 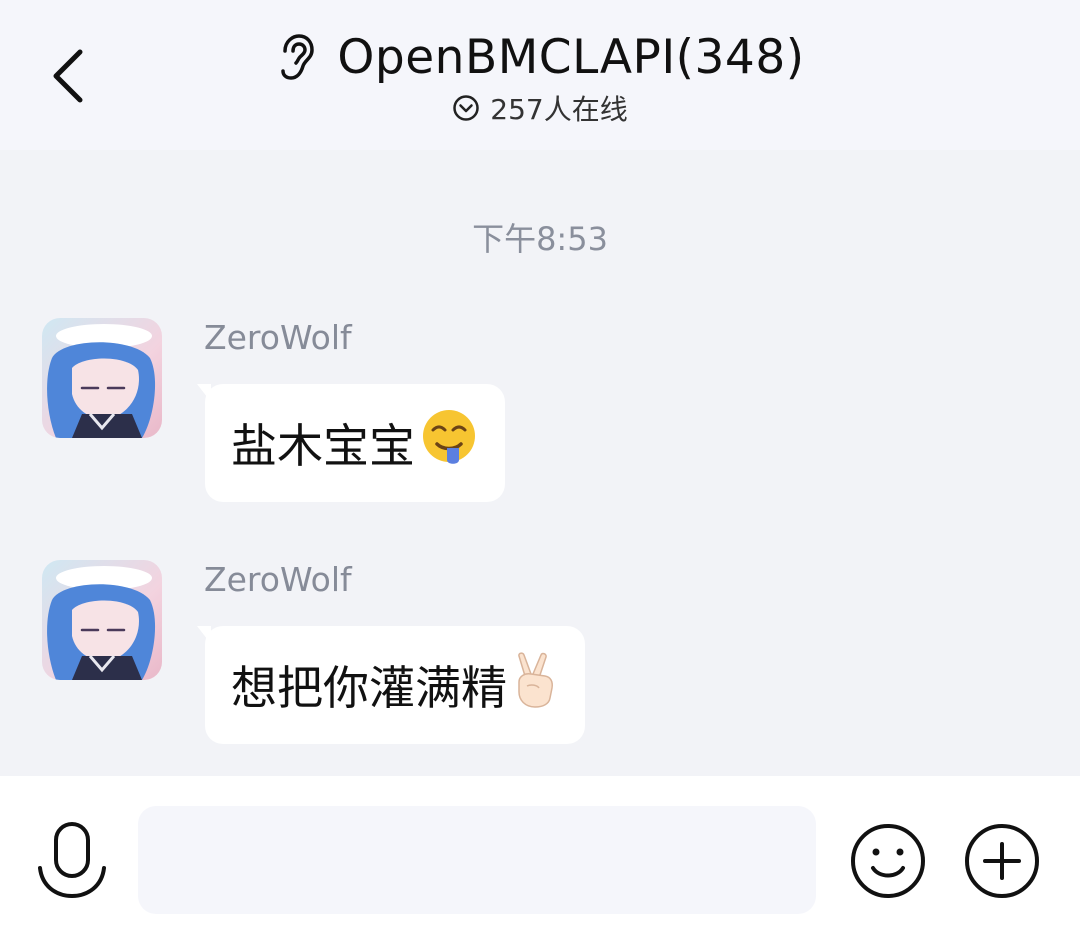 I want to click on chevron-circle-down-icon, so click(x=467, y=108).